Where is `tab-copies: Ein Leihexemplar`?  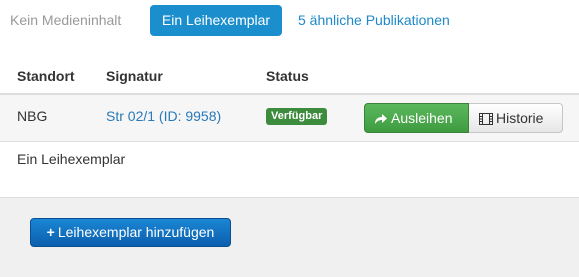 tab-copies: Ein Leihexemplar is located at coordinates (216, 20).